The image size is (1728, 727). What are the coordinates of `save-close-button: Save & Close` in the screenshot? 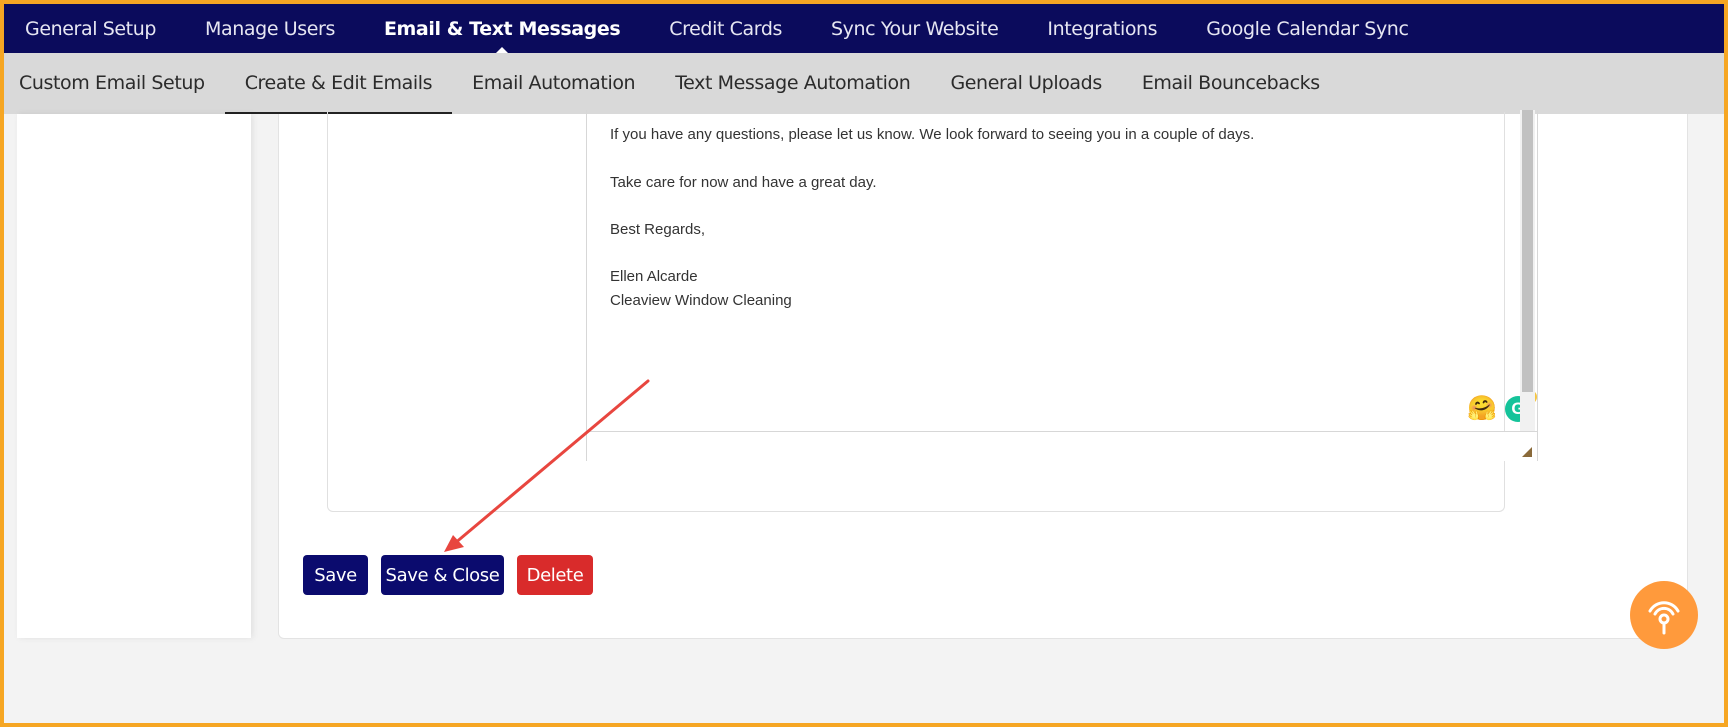 It's located at (442, 575).